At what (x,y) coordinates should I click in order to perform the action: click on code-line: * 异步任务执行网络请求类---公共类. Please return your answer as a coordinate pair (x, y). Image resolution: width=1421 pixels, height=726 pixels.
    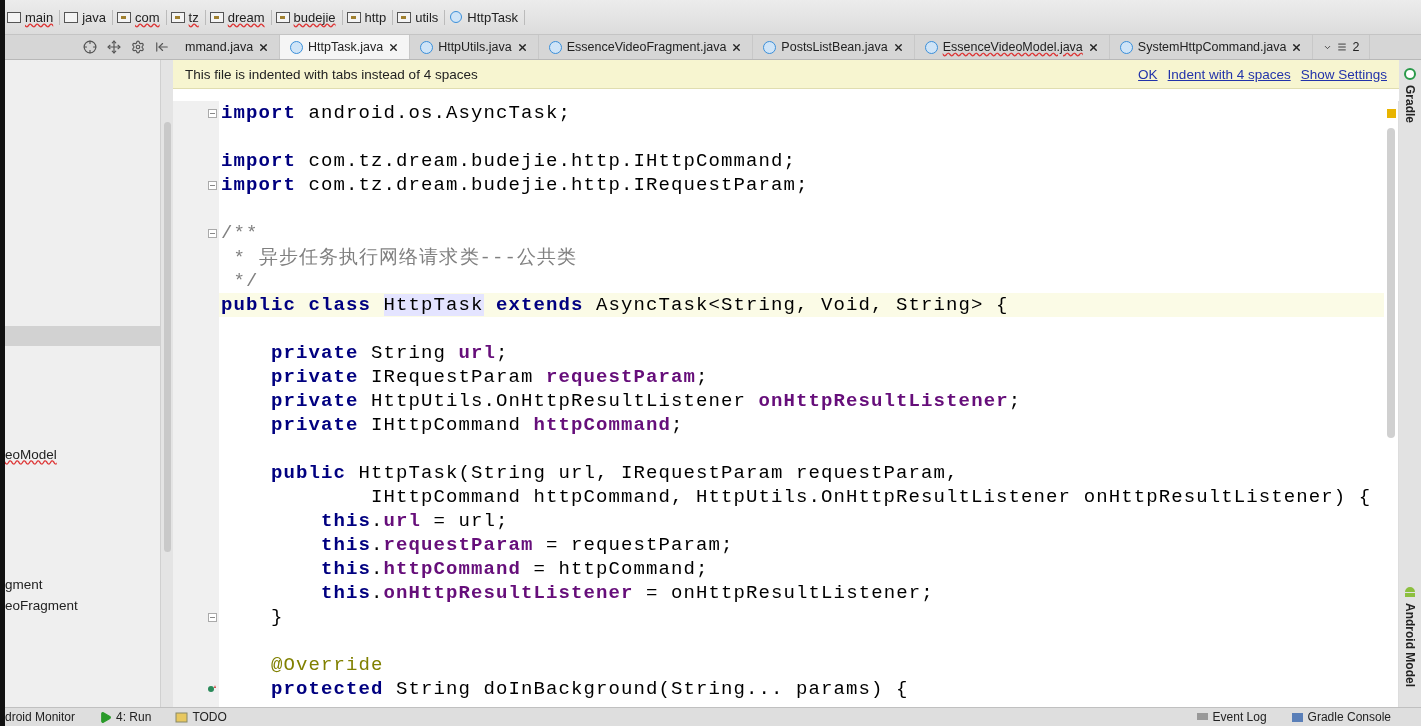
    Looking at the image, I should click on (405, 258).